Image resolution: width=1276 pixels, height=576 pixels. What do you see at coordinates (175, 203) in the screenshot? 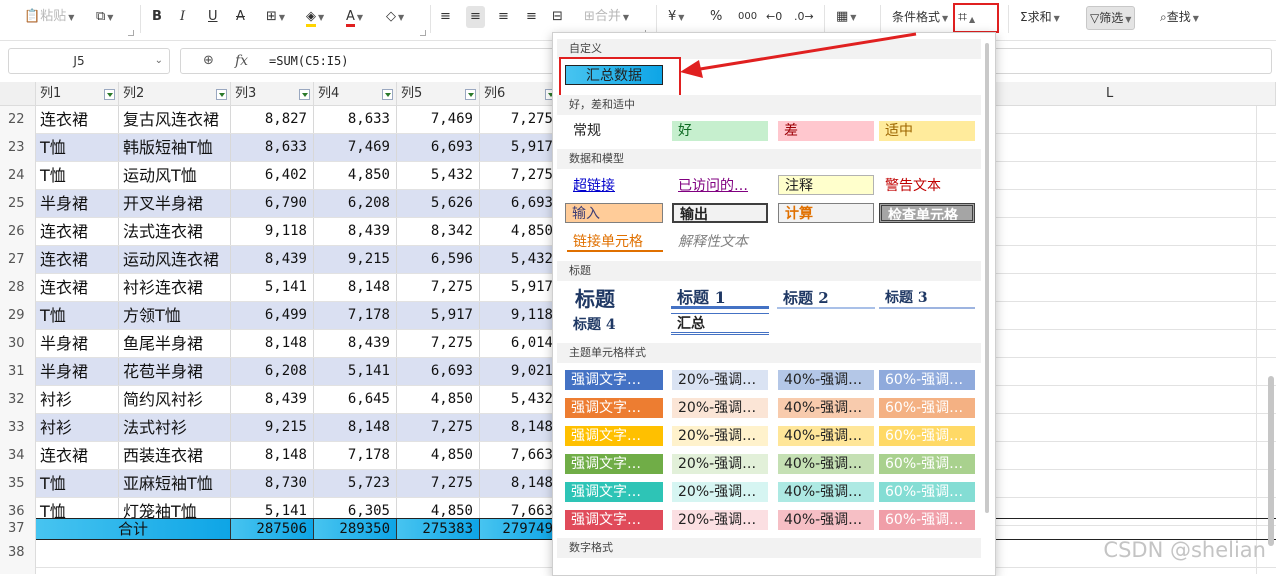
I see `table-cell: 开叉半身裙` at bounding box center [175, 203].